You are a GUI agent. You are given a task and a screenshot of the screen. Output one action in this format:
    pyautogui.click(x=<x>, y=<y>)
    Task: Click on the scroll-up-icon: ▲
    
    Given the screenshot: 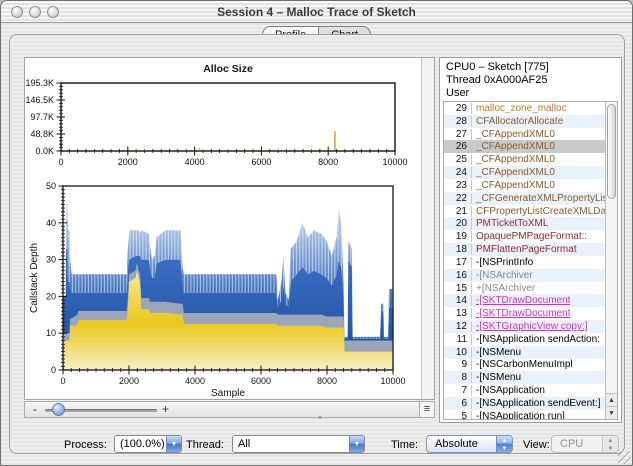 What is the action you would take?
    pyautogui.click(x=611, y=399)
    